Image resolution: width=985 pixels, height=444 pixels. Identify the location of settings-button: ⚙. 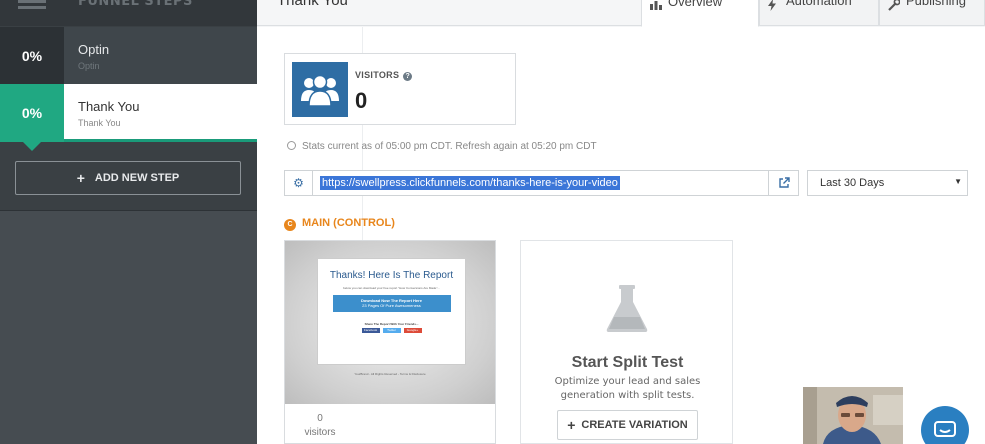
(299, 183).